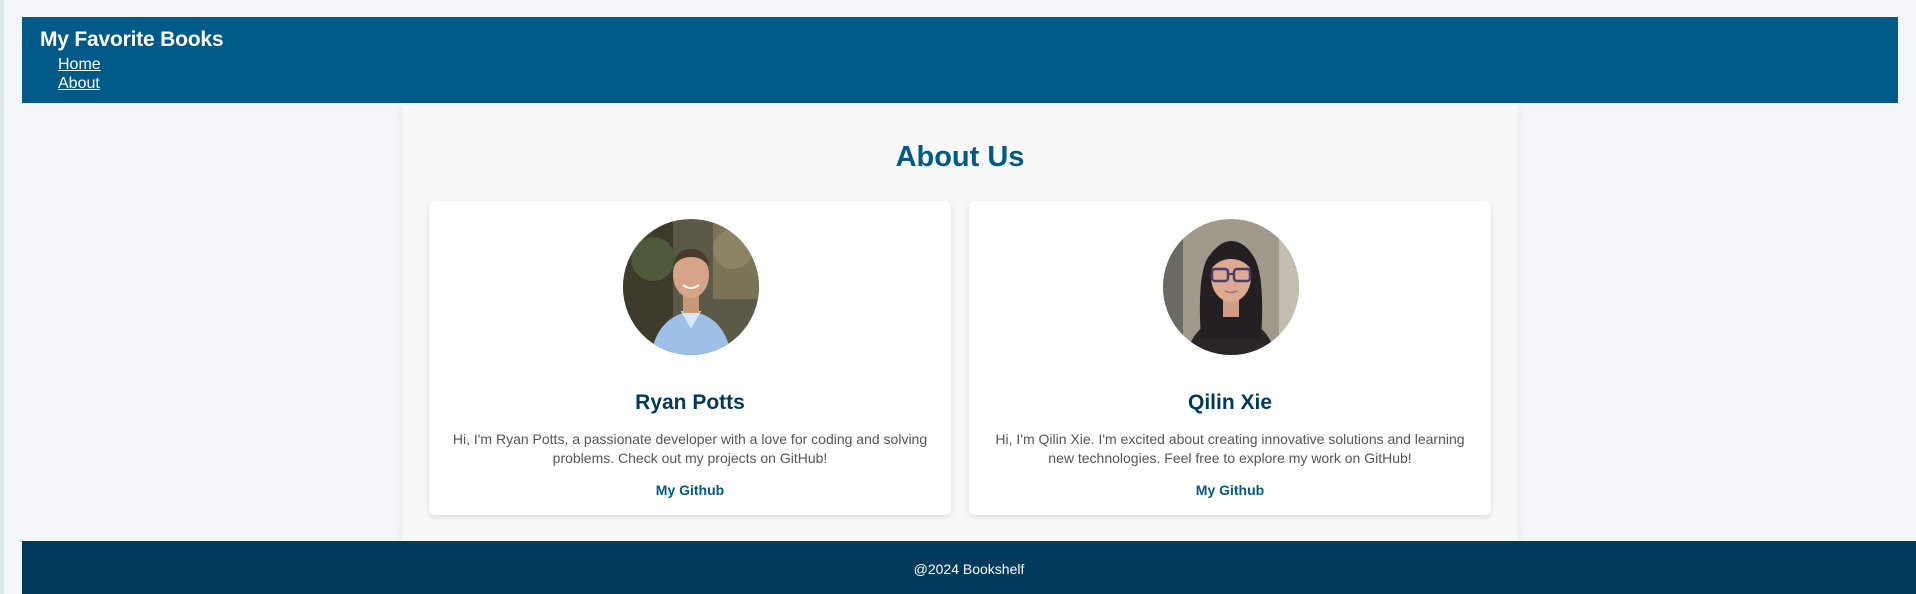  I want to click on site-header: My Favorite Books Home About, so click(960, 60).